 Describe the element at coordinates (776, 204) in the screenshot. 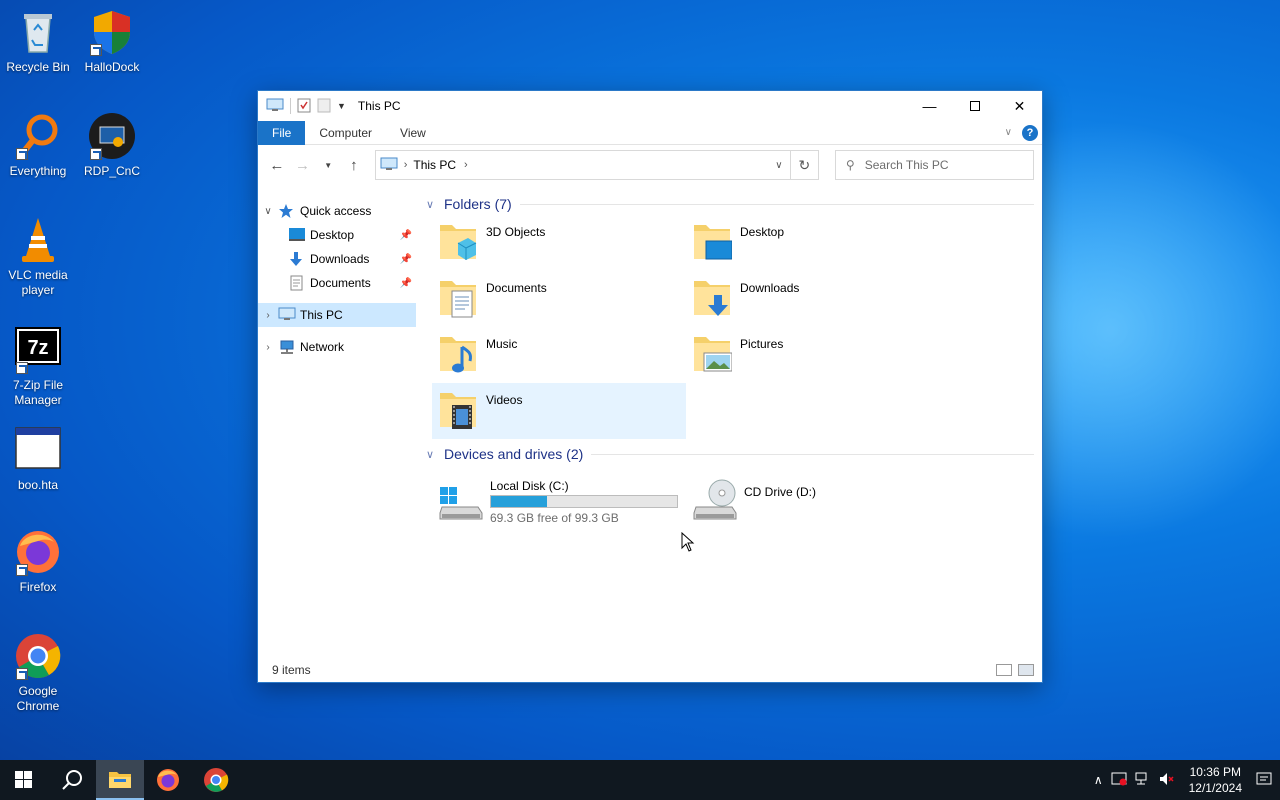

I see `group-divider` at that location.